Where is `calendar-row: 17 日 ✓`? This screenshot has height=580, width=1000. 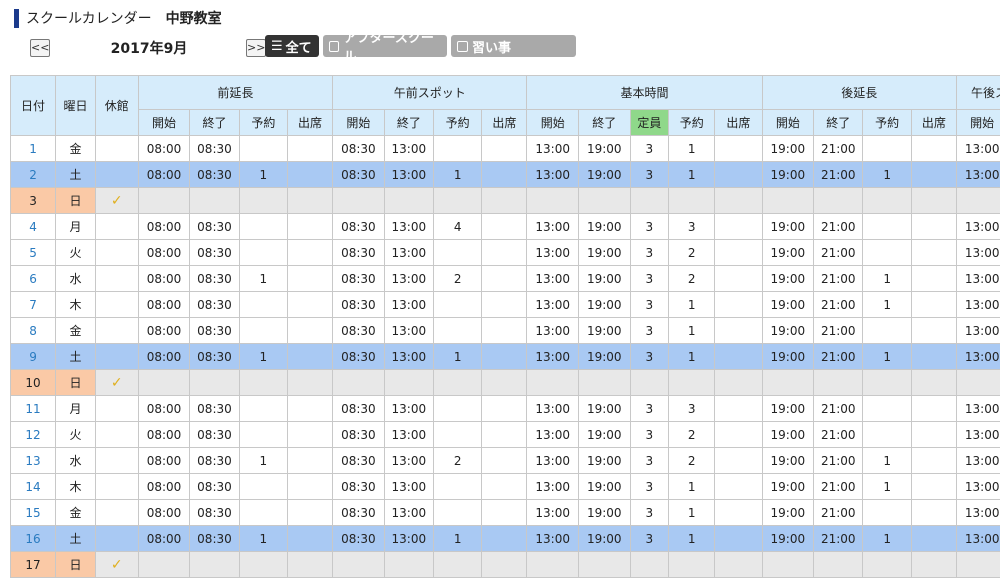
calendar-row: 17 日 ✓ is located at coordinates (505, 564).